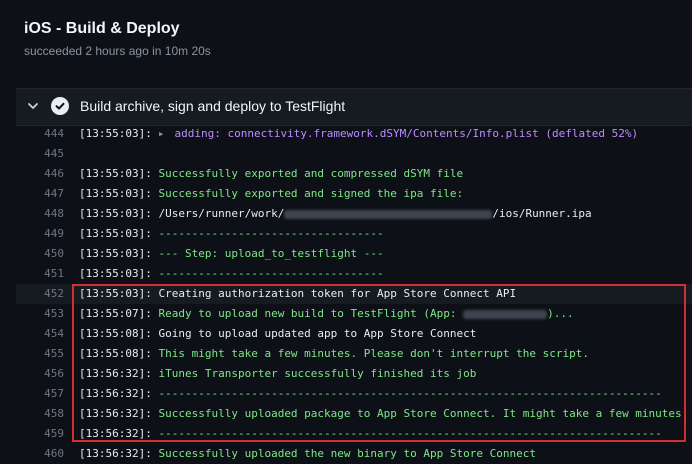 This screenshot has height=464, width=692. Describe the element at coordinates (117, 51) in the screenshot. I see `job-status-summary: succeeded 2 hours ago in 10m 20s` at that location.